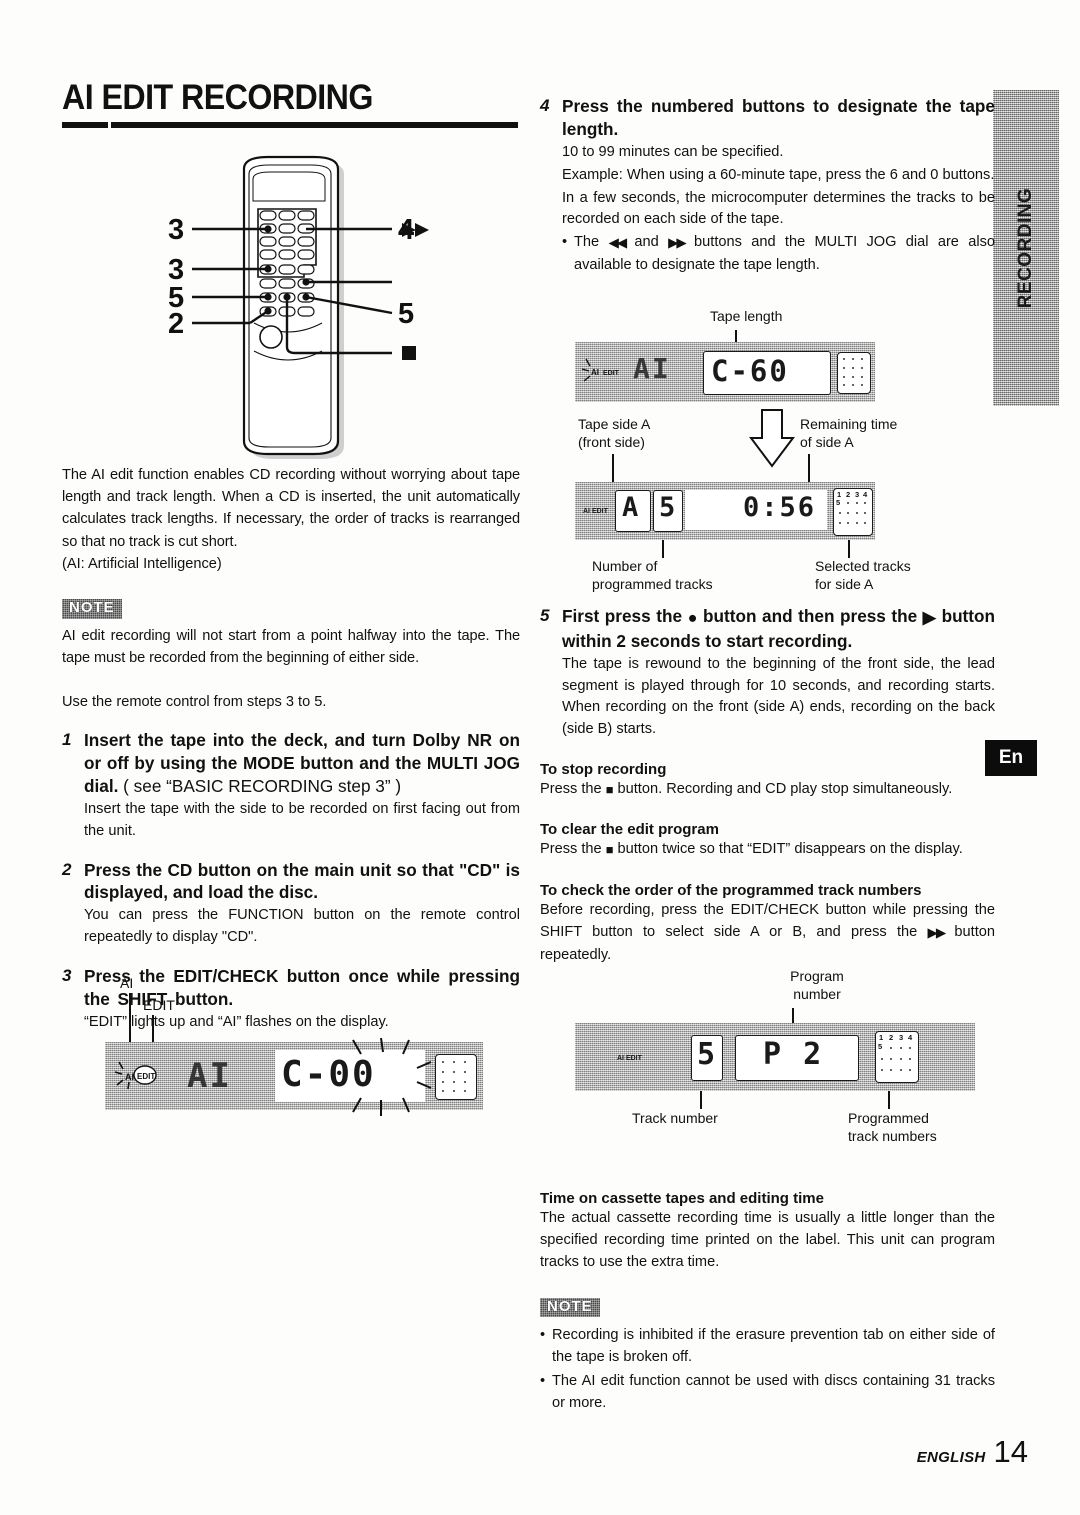  I want to click on remote-callout-3a: 3, so click(176, 230).